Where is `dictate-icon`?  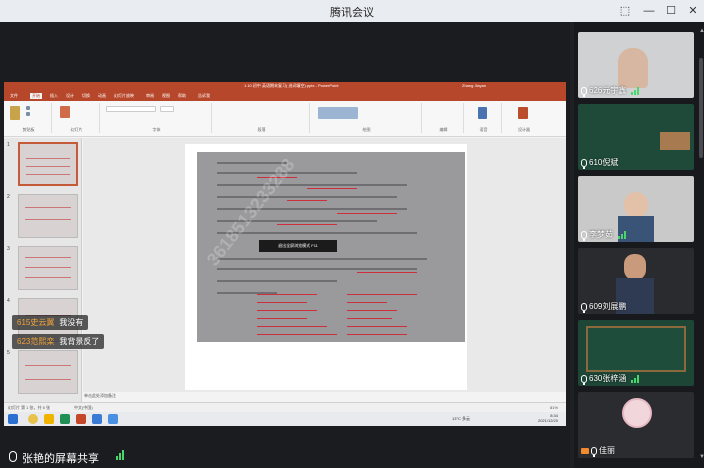 dictate-icon is located at coordinates (482, 113).